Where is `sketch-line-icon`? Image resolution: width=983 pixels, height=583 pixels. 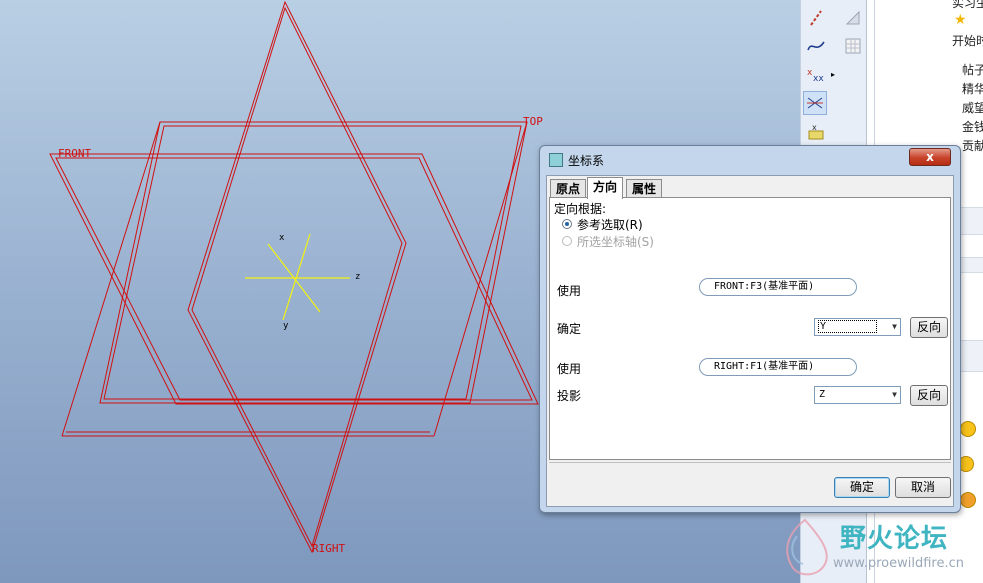
sketch-line-icon is located at coordinates (816, 18).